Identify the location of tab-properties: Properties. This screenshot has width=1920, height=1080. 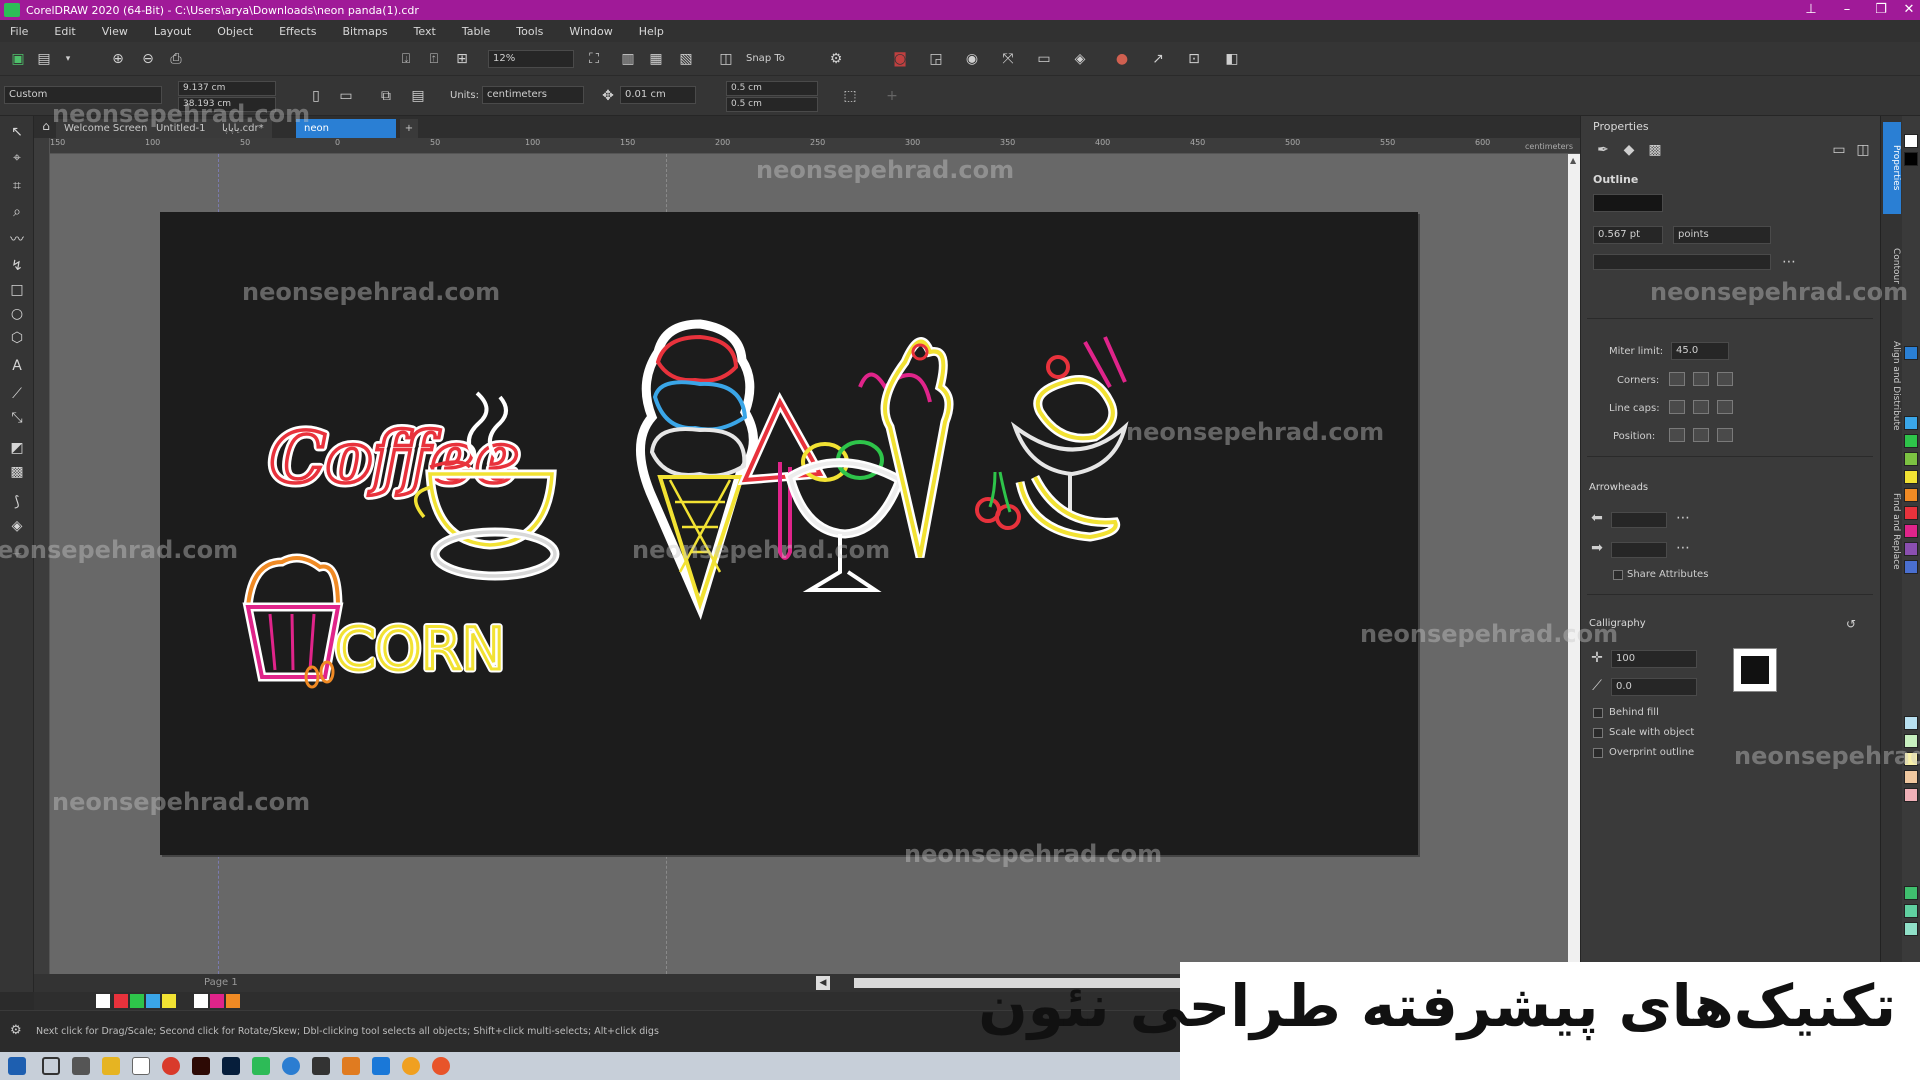
(1892, 168).